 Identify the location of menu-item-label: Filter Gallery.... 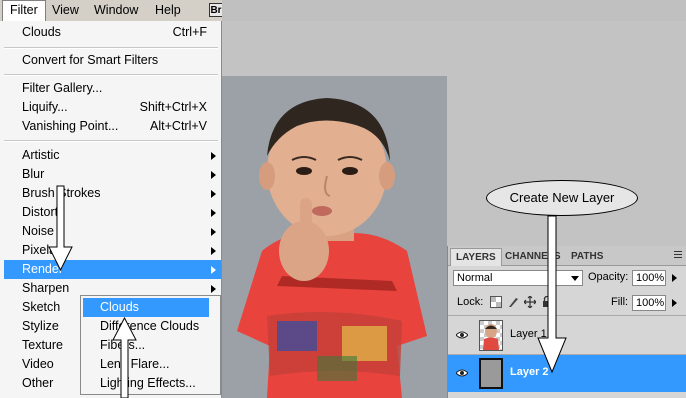
(62, 88).